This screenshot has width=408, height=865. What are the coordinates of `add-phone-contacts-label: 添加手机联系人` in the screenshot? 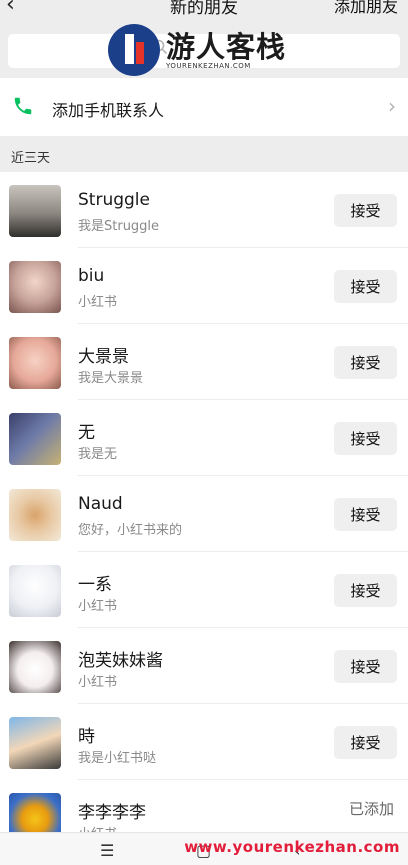 It's located at (108, 110).